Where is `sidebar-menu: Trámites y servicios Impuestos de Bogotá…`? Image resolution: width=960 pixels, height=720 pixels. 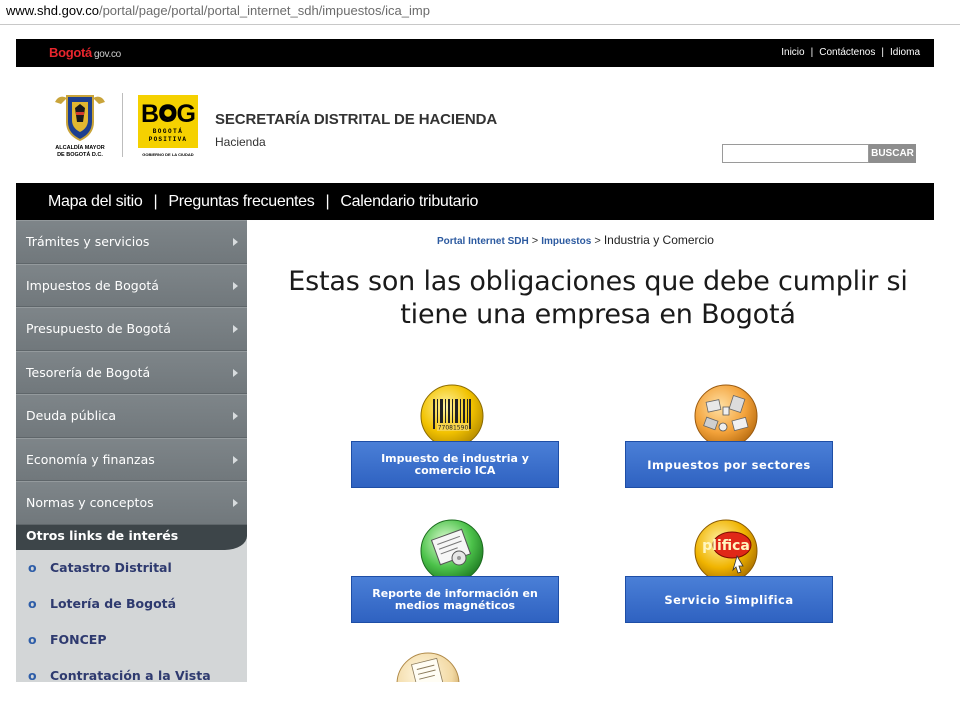
sidebar-menu: Trámites y servicios Impuestos de Bogotá… is located at coordinates (131, 372).